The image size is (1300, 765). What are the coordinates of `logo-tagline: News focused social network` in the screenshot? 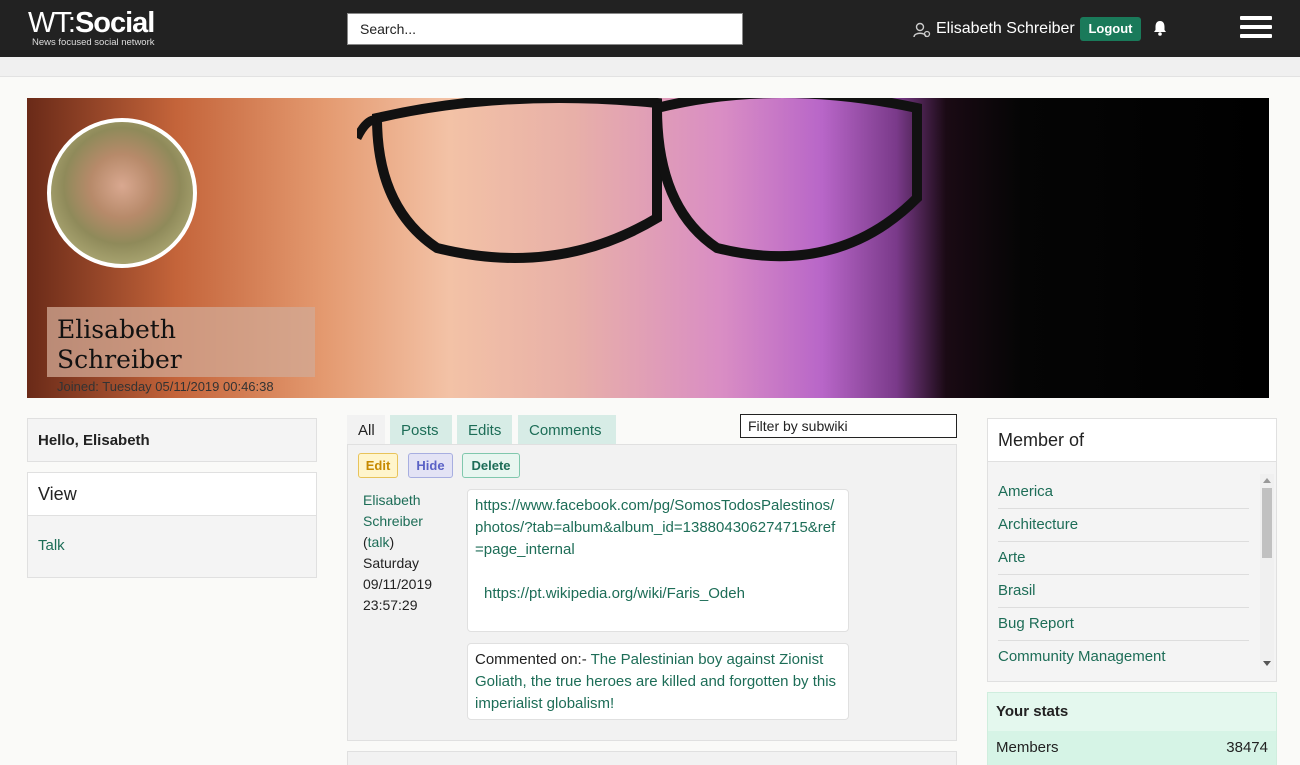 It's located at (93, 42).